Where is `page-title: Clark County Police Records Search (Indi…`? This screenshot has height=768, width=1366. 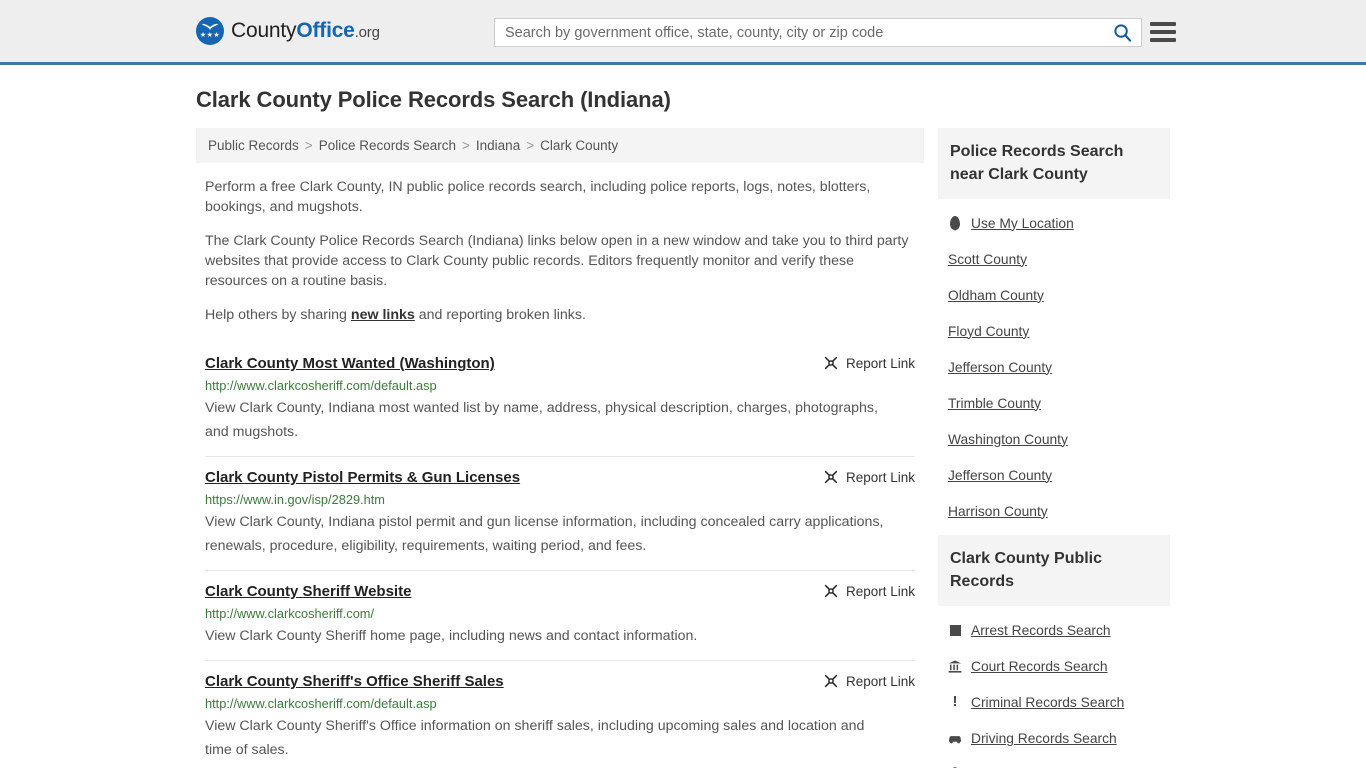
page-title: Clark County Police Records Search (Indi… is located at coordinates (433, 99).